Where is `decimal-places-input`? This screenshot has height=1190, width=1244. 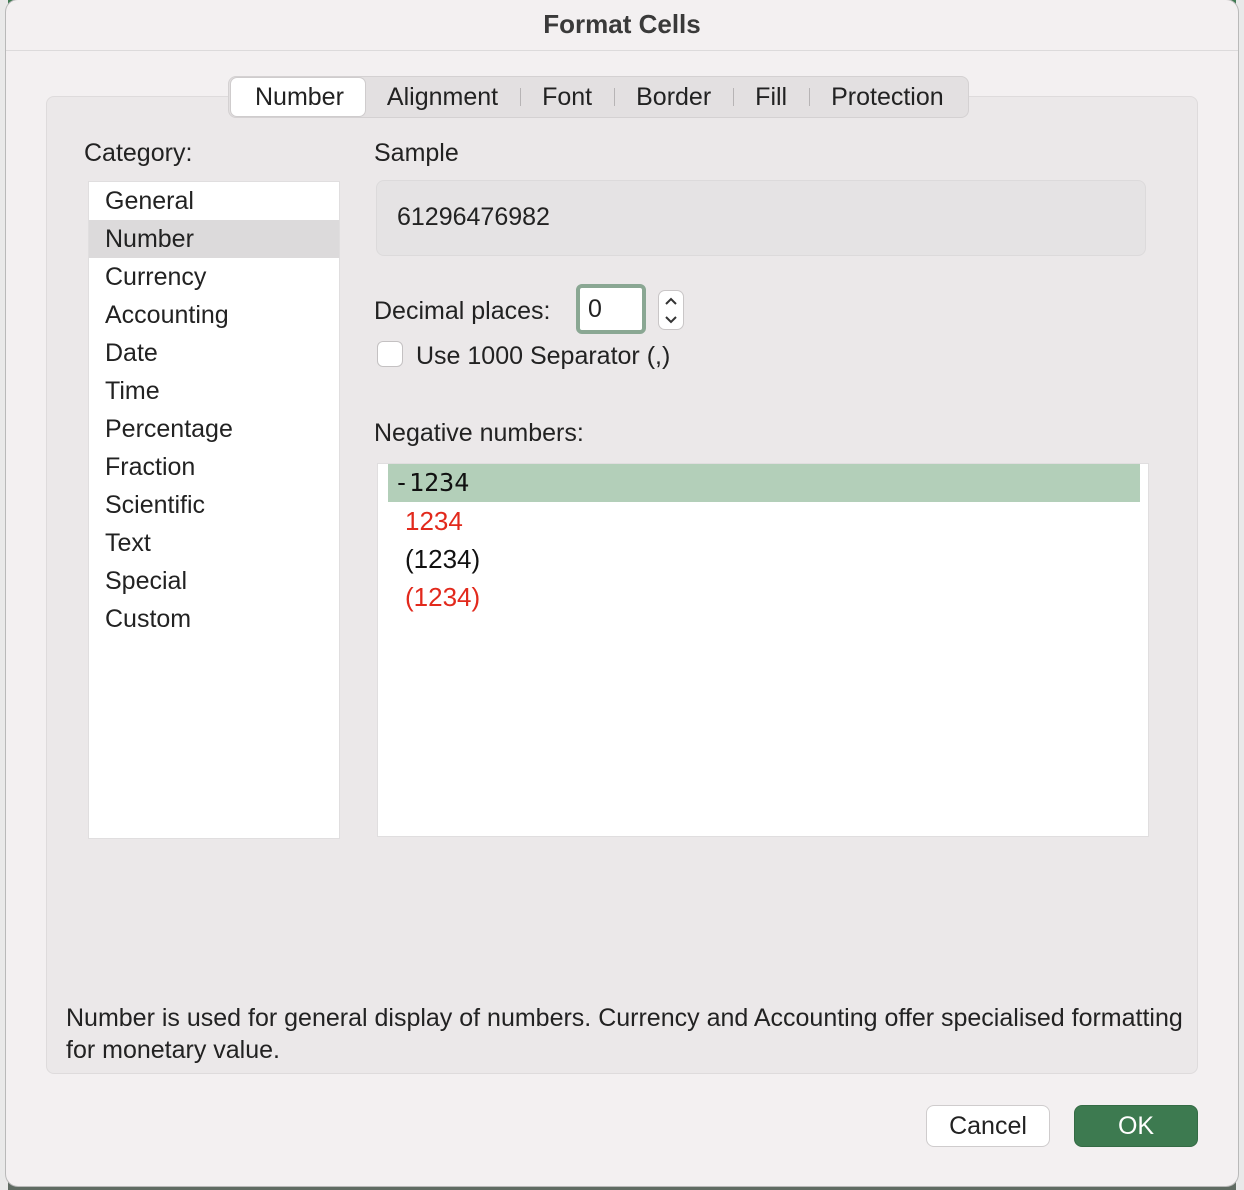 decimal-places-input is located at coordinates (611, 309).